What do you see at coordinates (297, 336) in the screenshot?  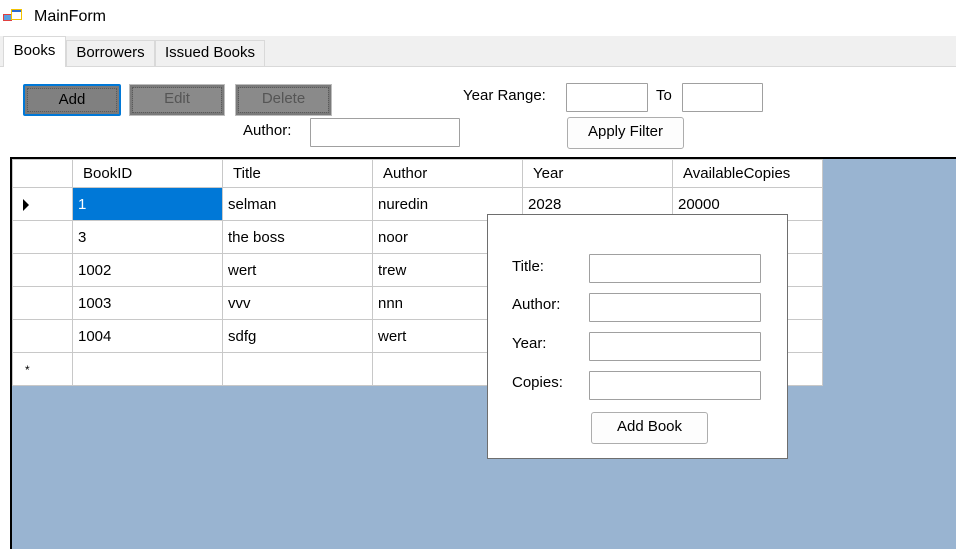 I see `cell-title: sdfg` at bounding box center [297, 336].